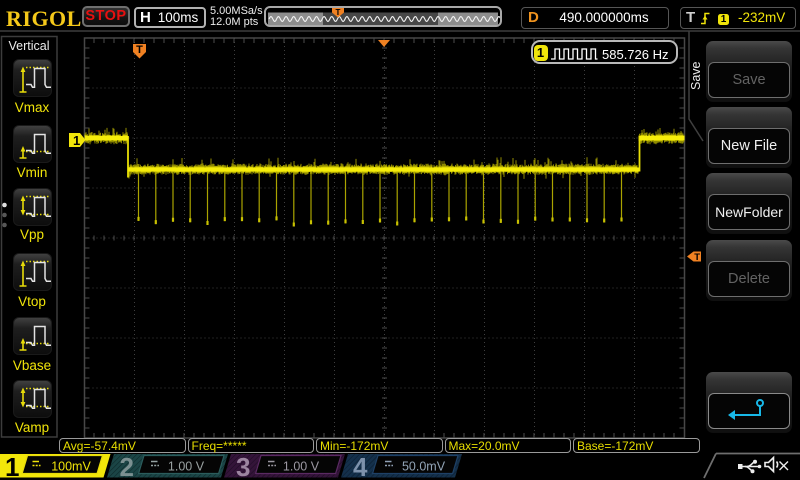 This screenshot has width=800, height=480. What do you see at coordinates (127, 466) in the screenshot?
I see `svg-text: 2` at bounding box center [127, 466].